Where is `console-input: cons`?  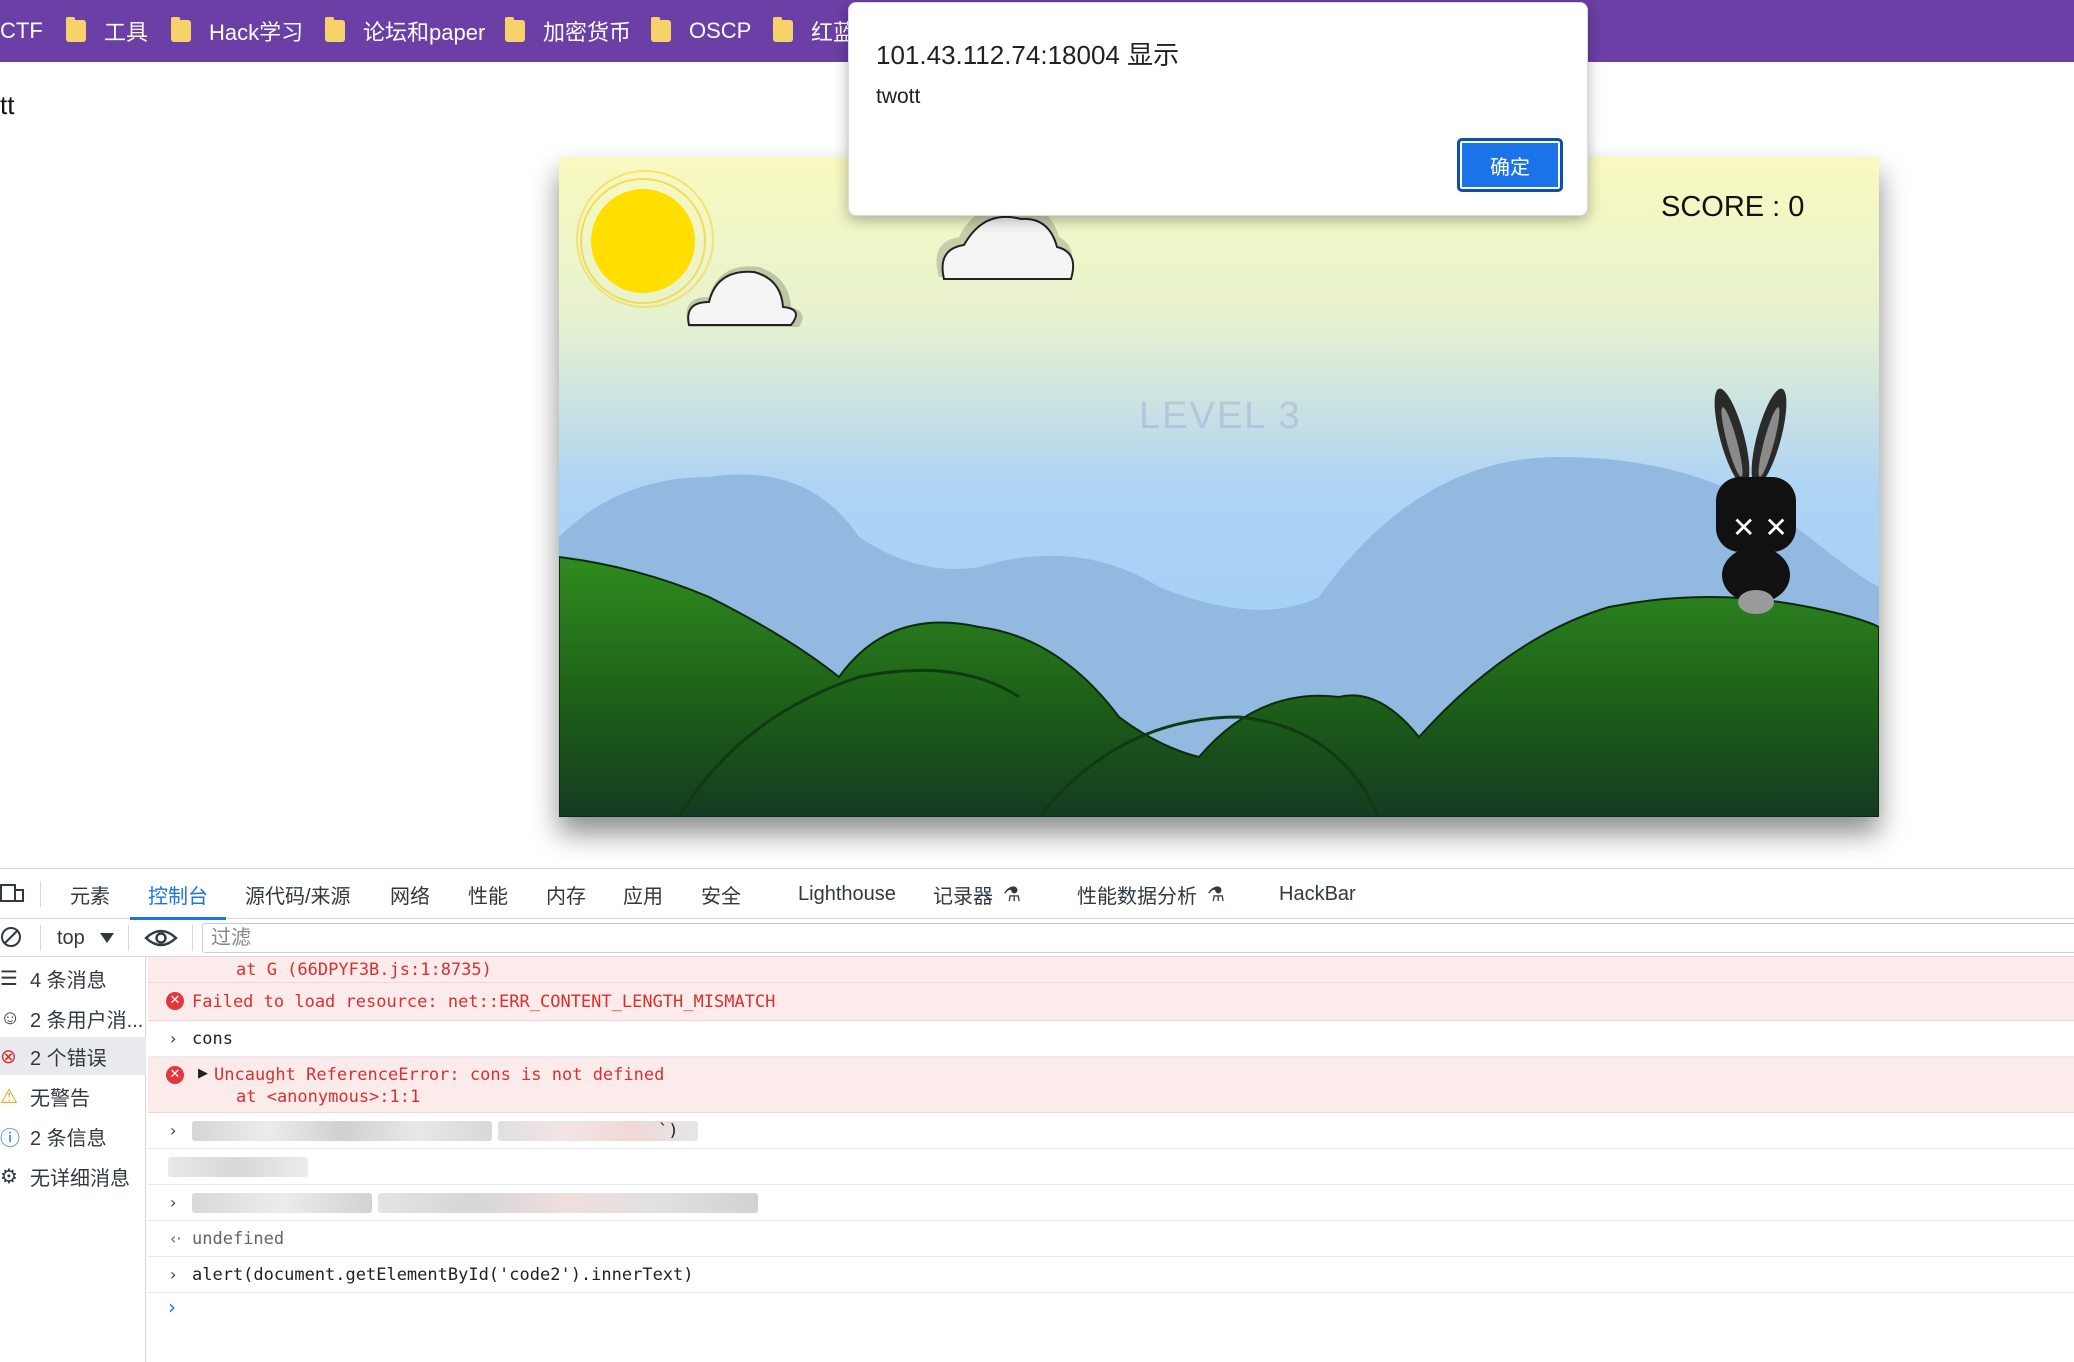 console-input: cons is located at coordinates (212, 1039).